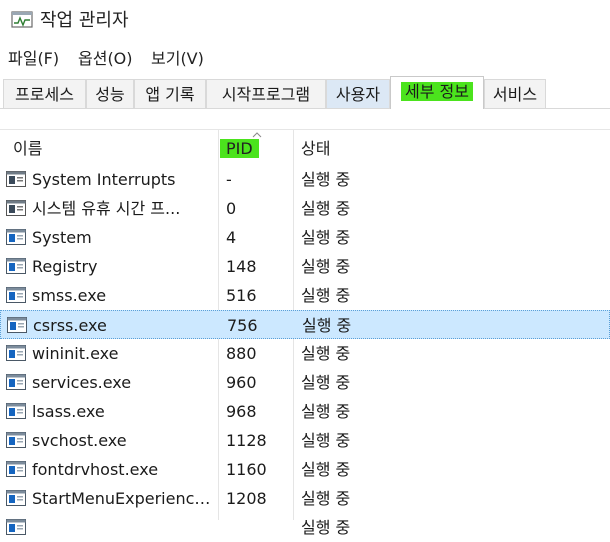  I want to click on table-row: smss.exe 516 실행 중, so click(305, 295).